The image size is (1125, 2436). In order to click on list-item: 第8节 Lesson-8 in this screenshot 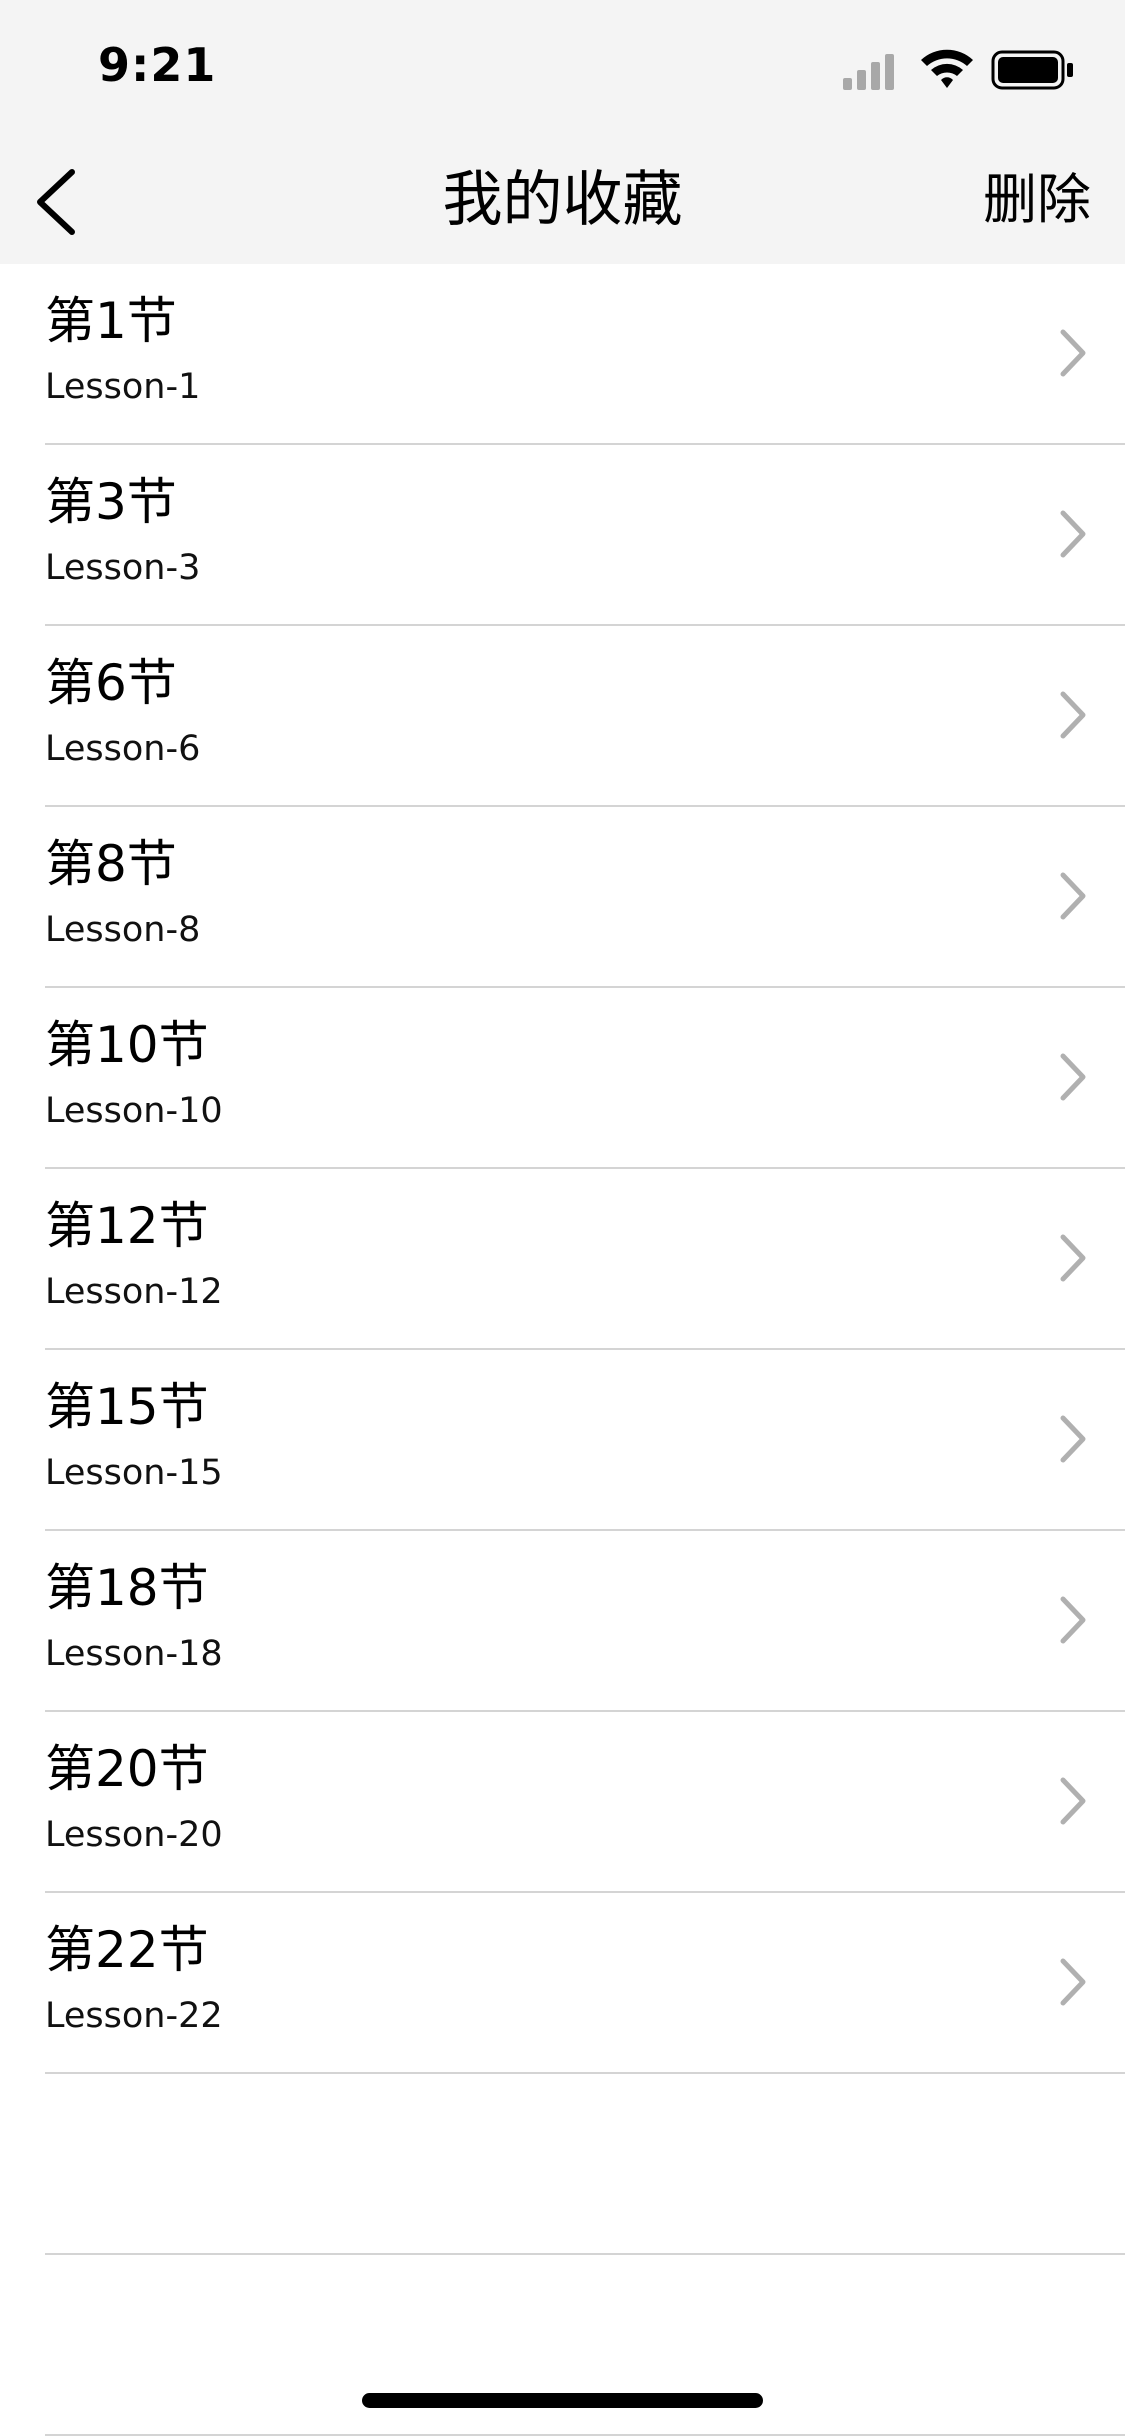, I will do `click(585, 897)`.